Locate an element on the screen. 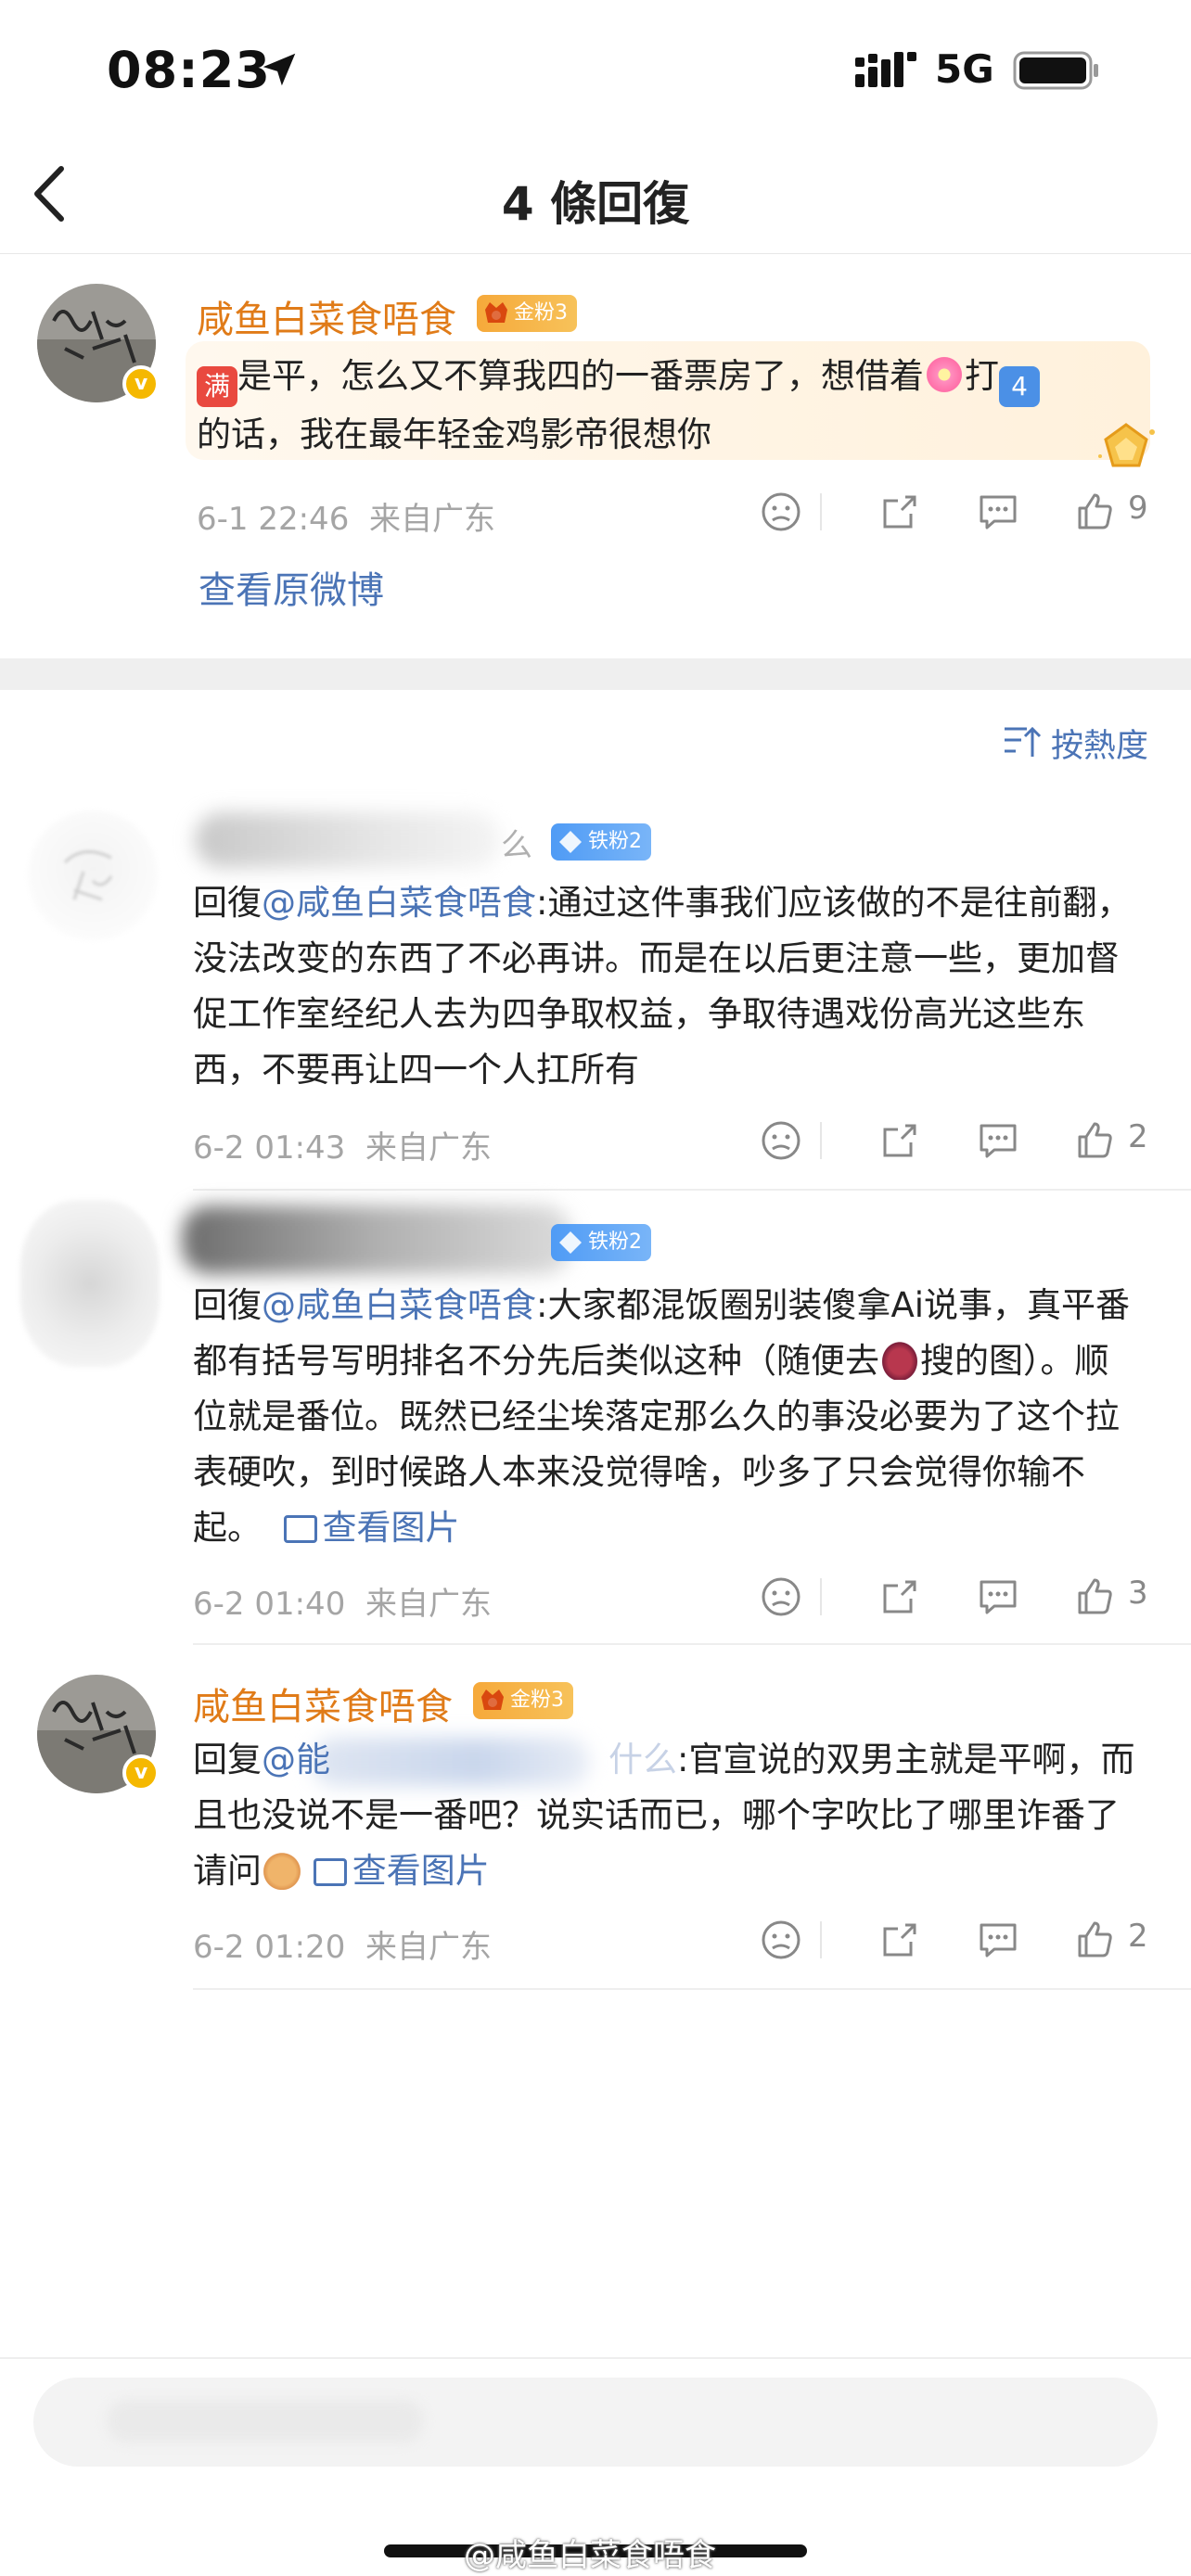  reply-date: 6-2 01:40 is located at coordinates (270, 1605).